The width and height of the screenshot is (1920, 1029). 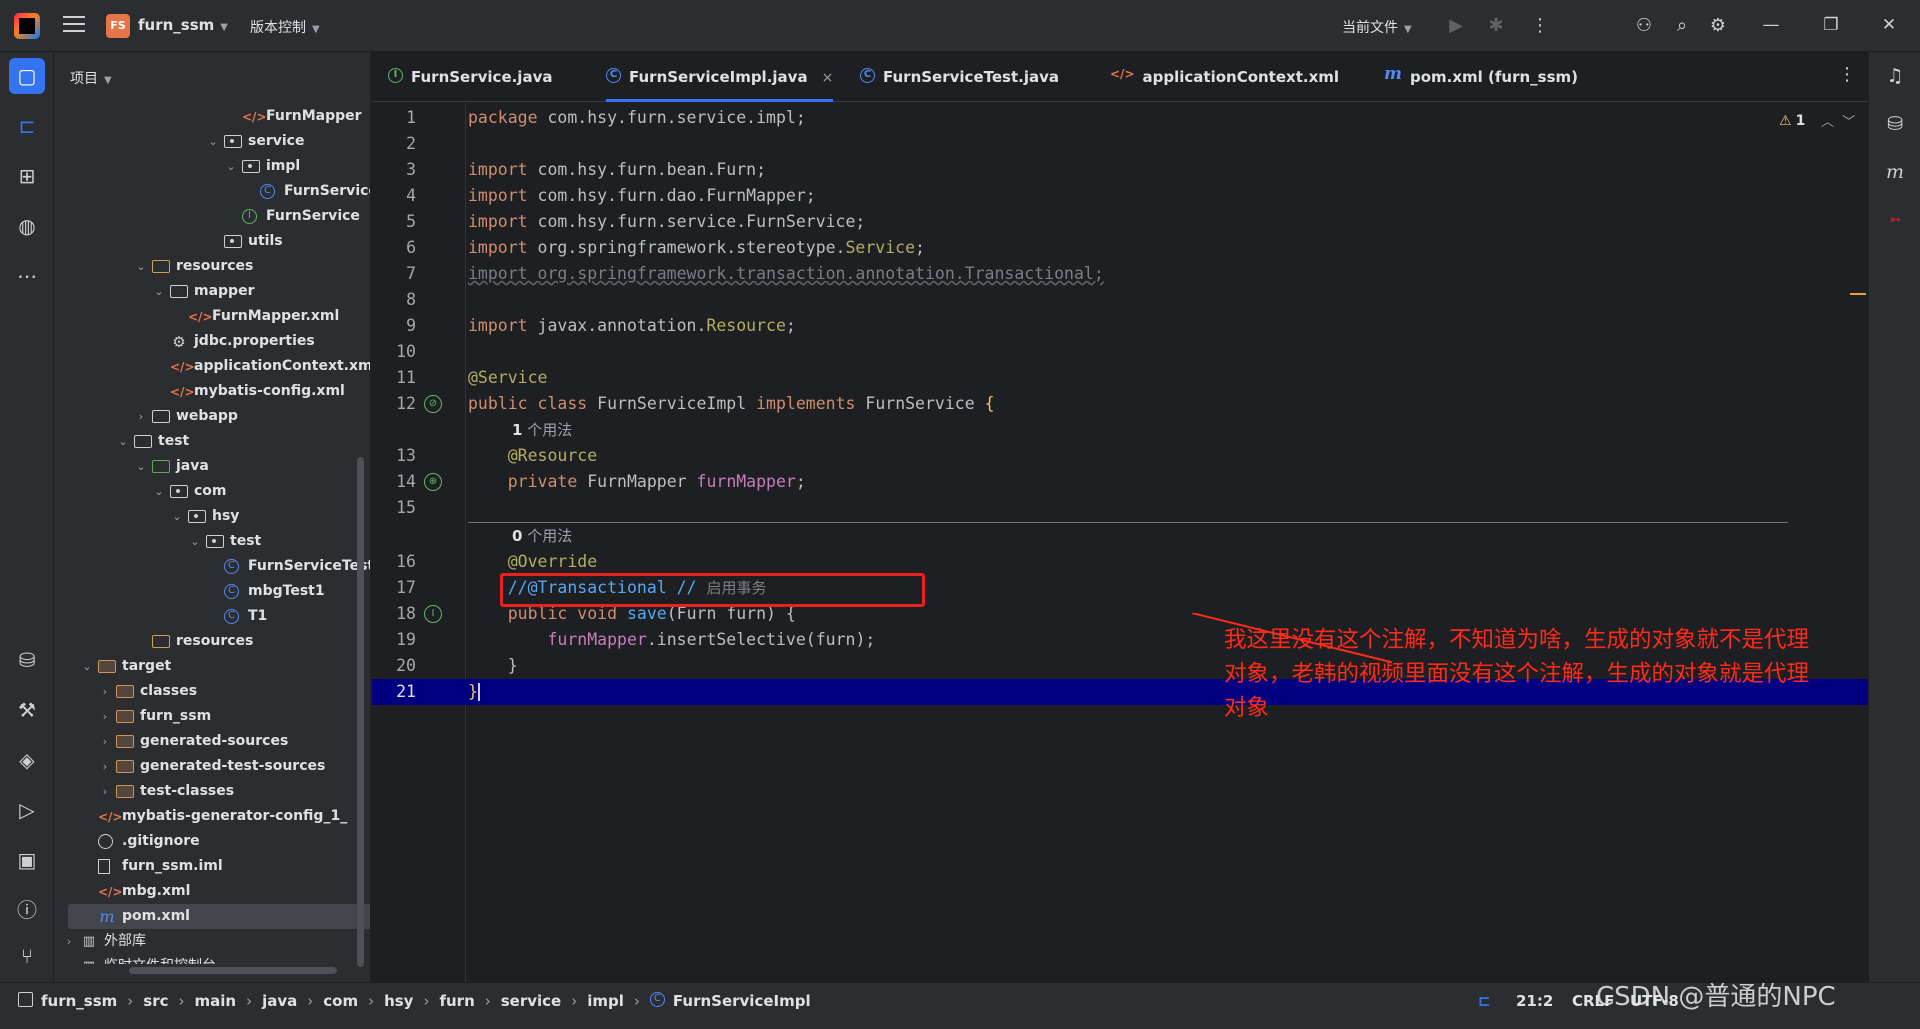 What do you see at coordinates (1682, 26) in the screenshot?
I see `search-icon: ⌕` at bounding box center [1682, 26].